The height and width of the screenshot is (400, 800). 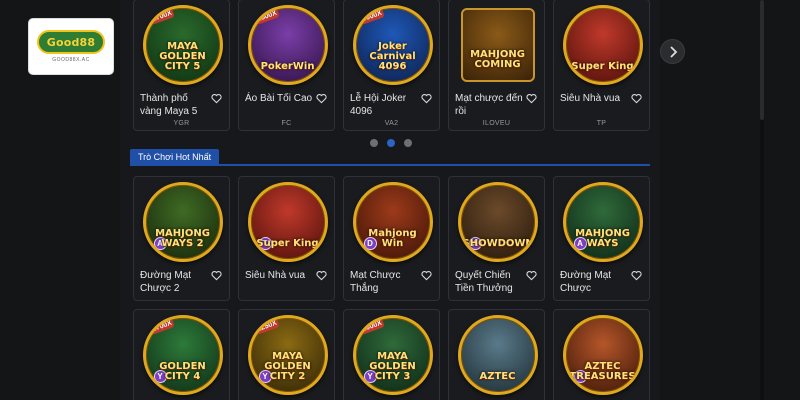 I want to click on game-art-label: MAYA GOLDEN CITY 5, so click(x=182, y=56).